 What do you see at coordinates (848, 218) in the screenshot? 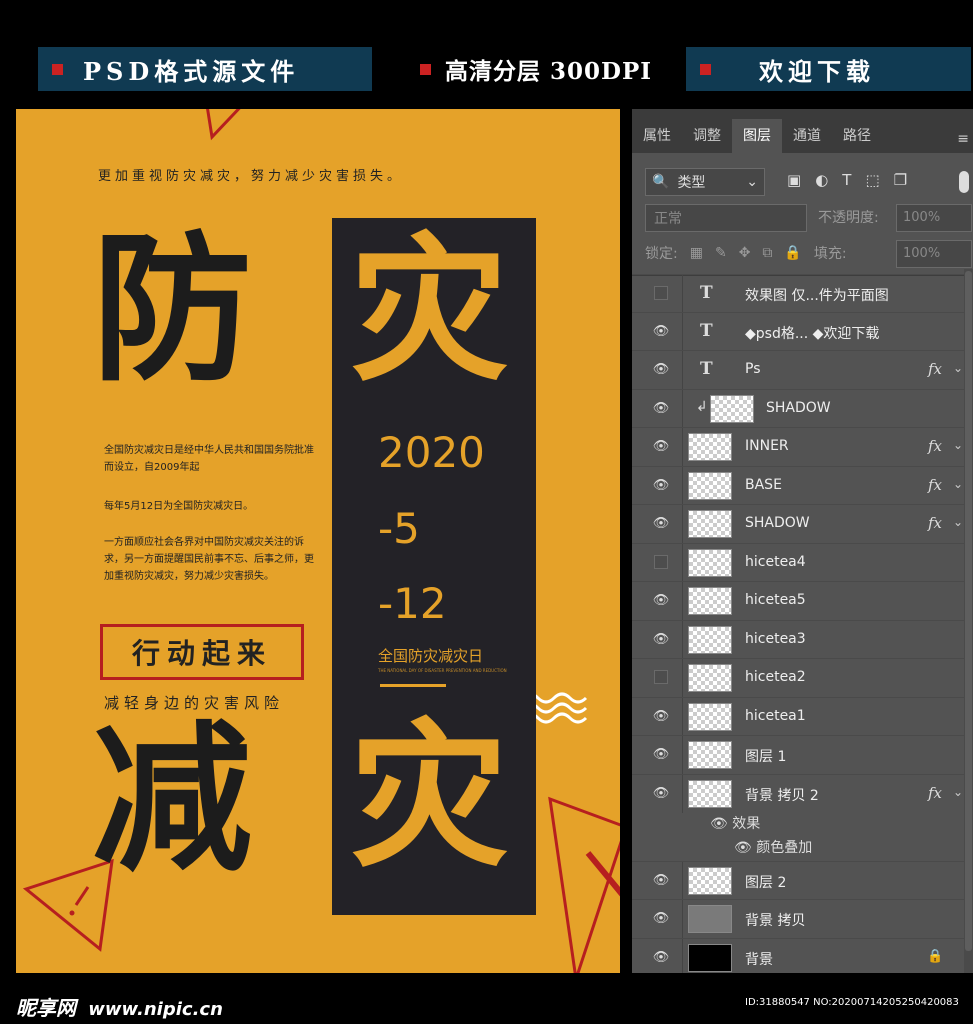
I see `opacity-label: 不透明度:` at bounding box center [848, 218].